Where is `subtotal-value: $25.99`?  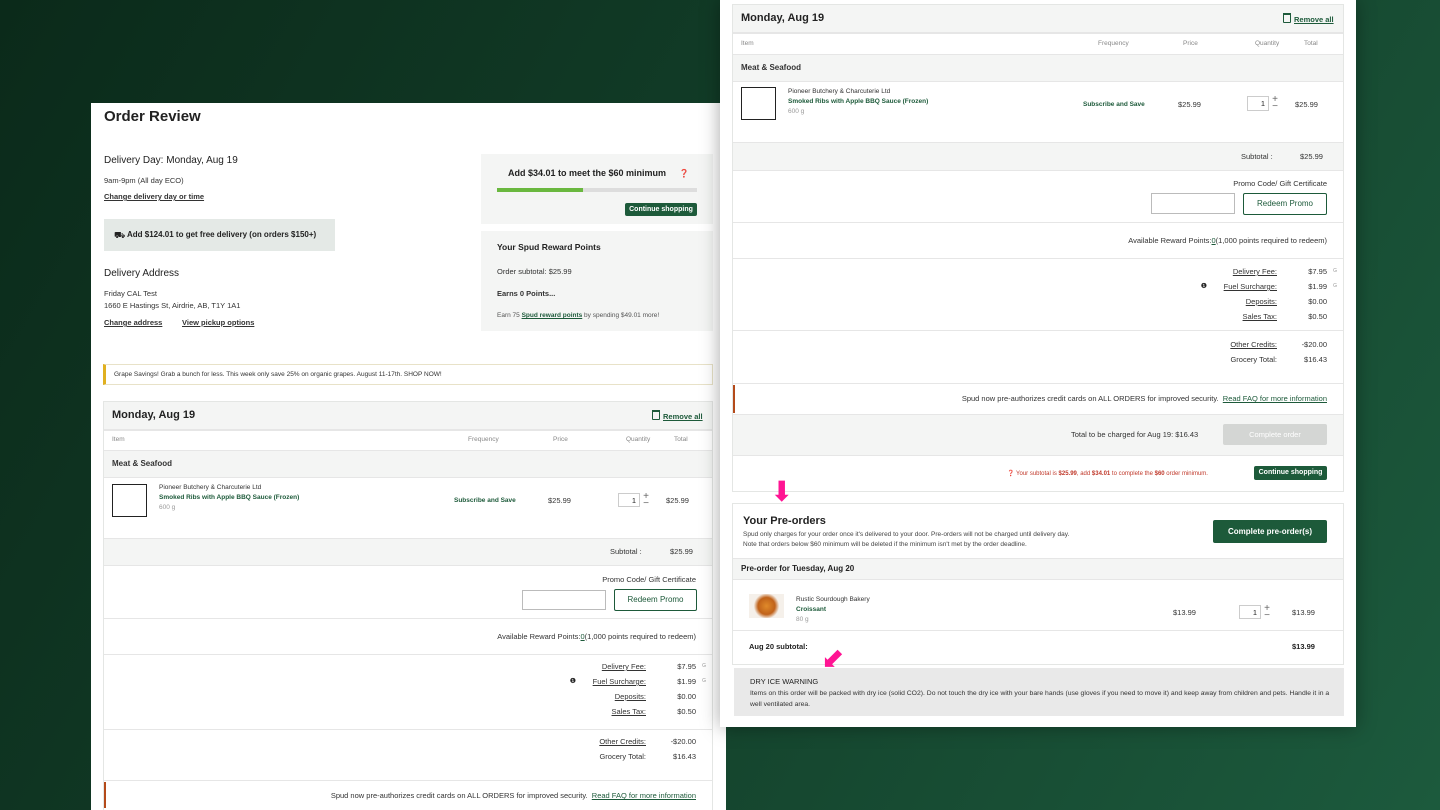 subtotal-value: $25.99 is located at coordinates (681, 551).